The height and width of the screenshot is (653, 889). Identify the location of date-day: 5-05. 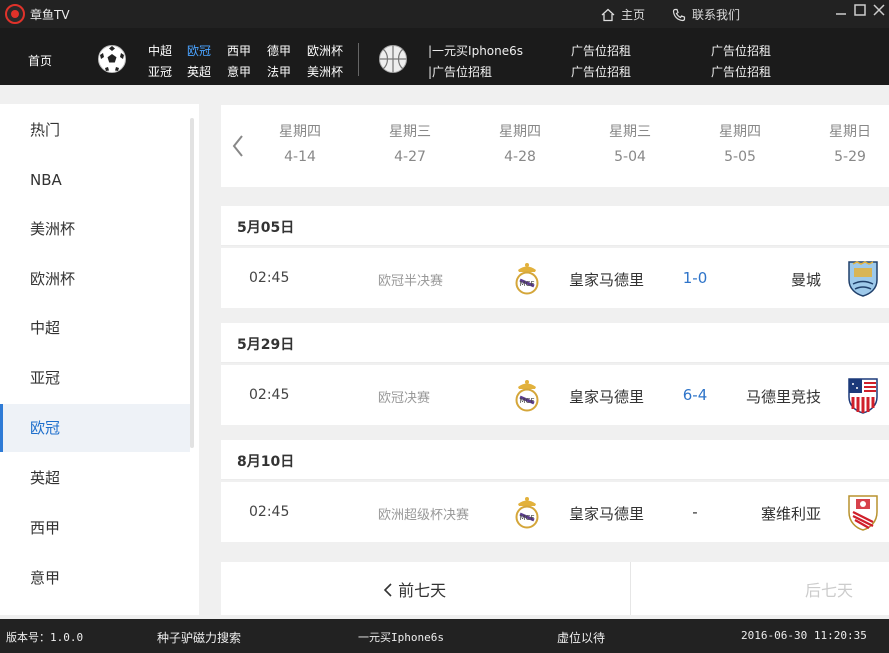
(740, 157).